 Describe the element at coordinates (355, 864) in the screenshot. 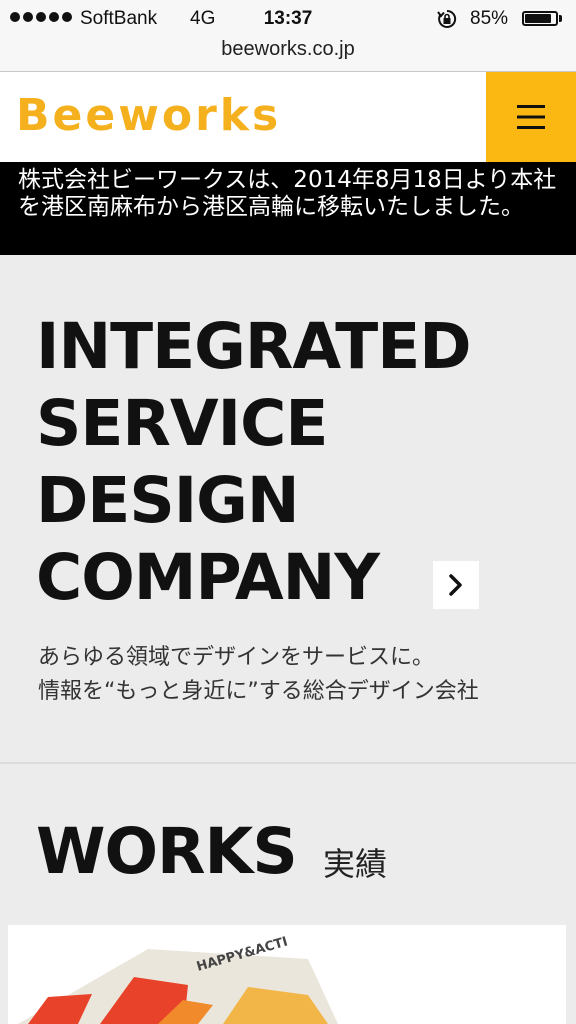

I see `works-subheading: 実績` at that location.